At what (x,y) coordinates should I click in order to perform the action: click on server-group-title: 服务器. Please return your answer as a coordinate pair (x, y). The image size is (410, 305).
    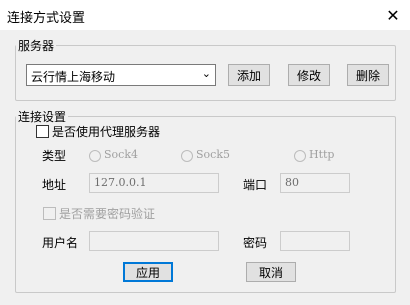
    Looking at the image, I should click on (36, 45).